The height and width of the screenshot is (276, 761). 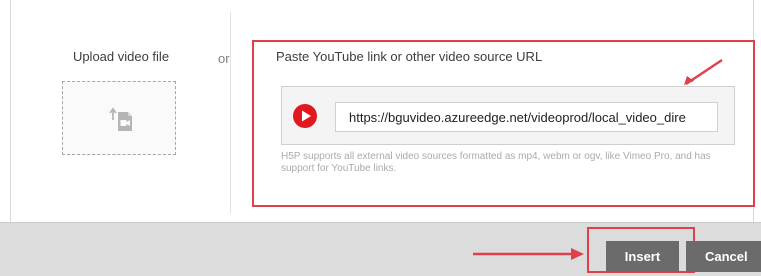 I want to click on upload-video-icon, so click(x=120, y=119).